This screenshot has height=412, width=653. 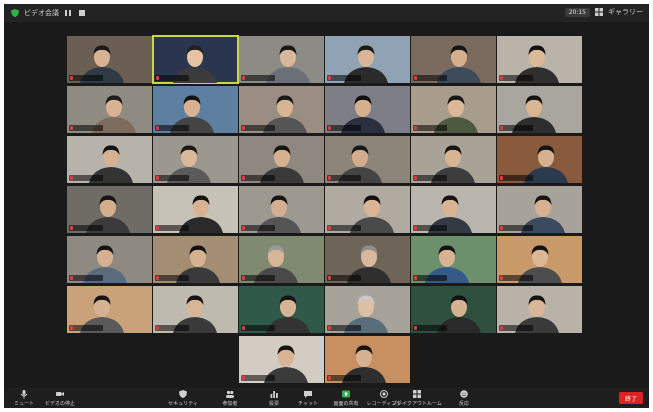 What do you see at coordinates (230, 398) in the screenshot?
I see `participants-button: 参加者` at bounding box center [230, 398].